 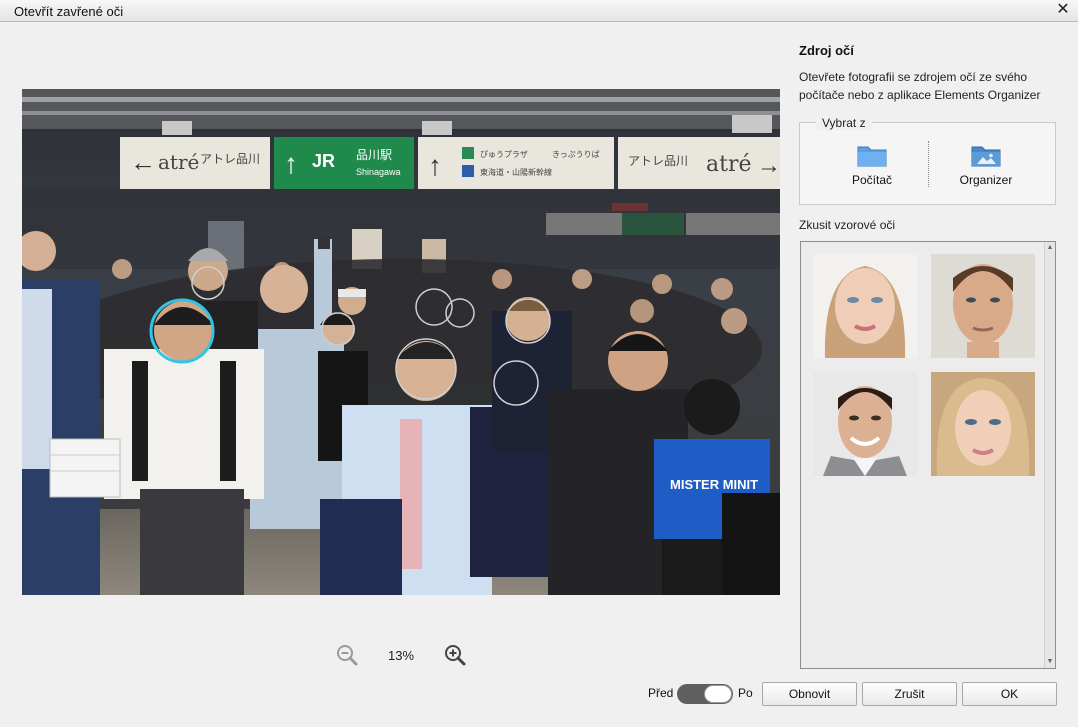 I want to click on cancel-button: Zrušit, so click(x=909, y=694).